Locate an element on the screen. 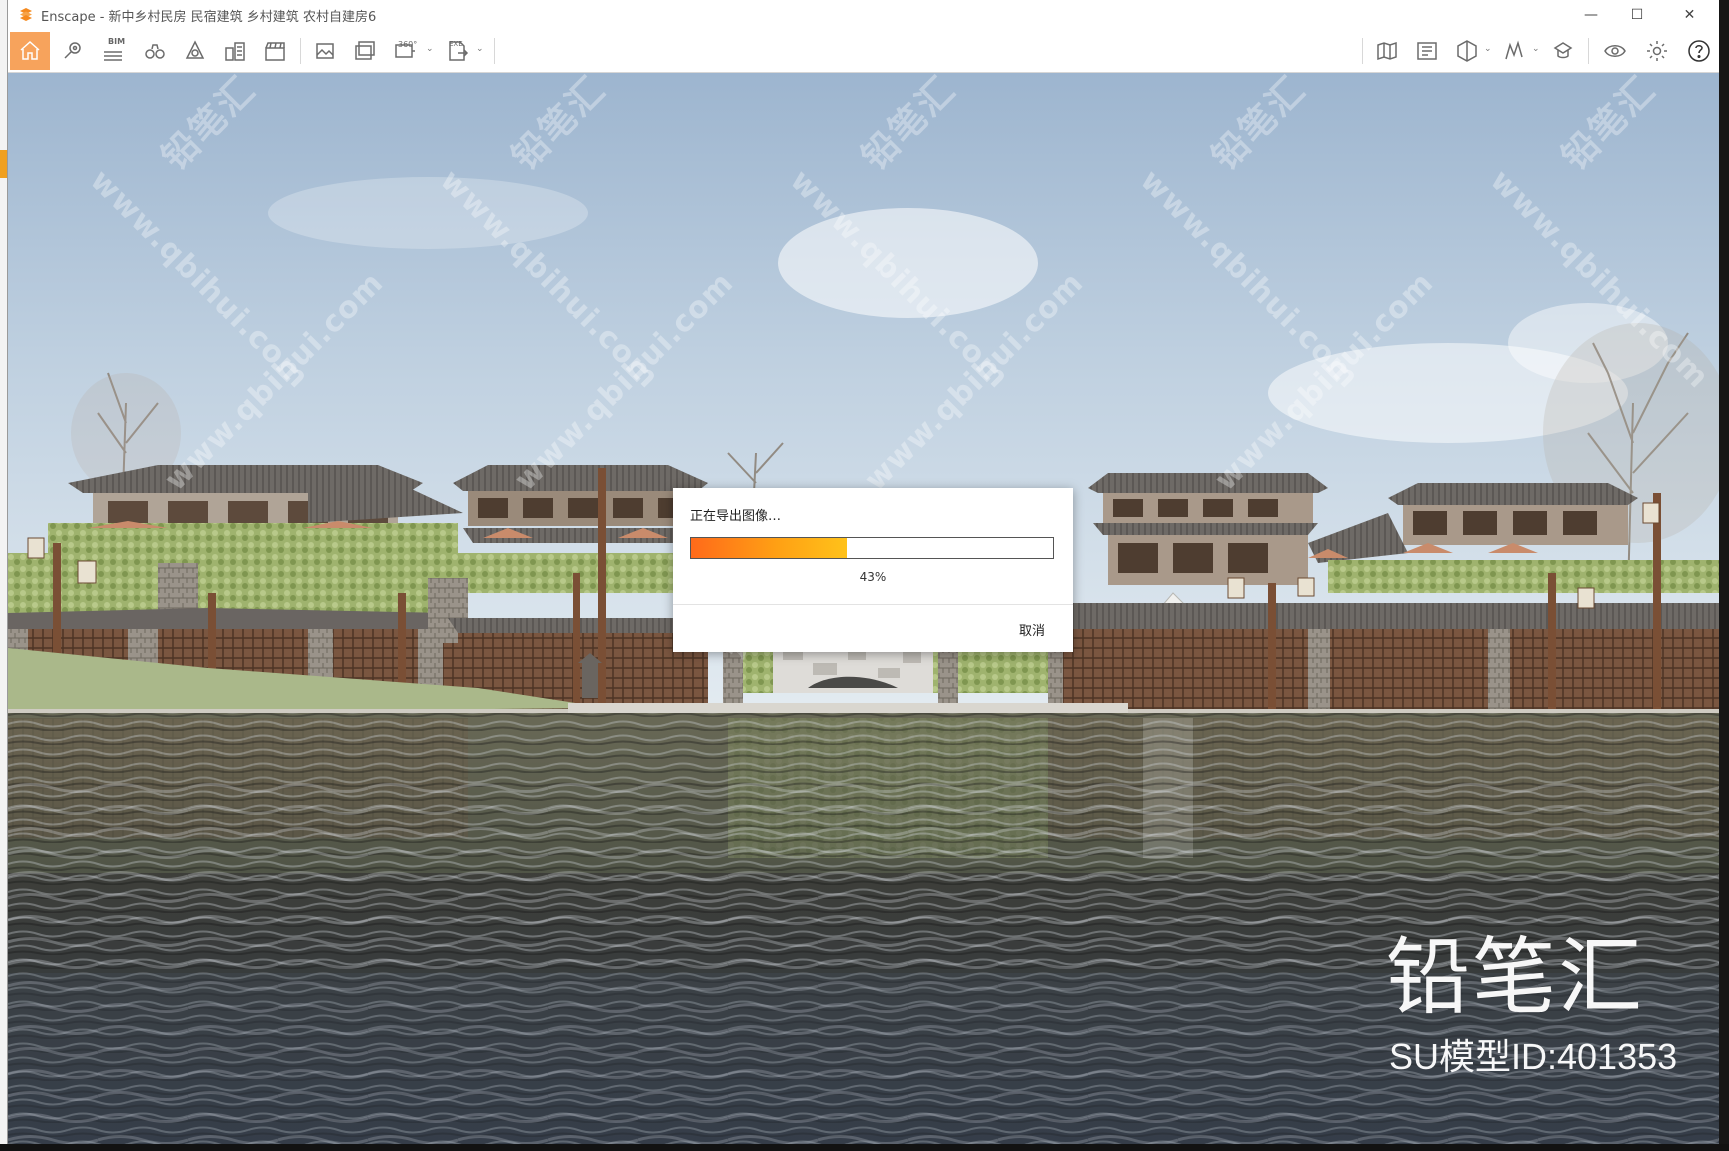  video-editor-button is located at coordinates (275, 51).